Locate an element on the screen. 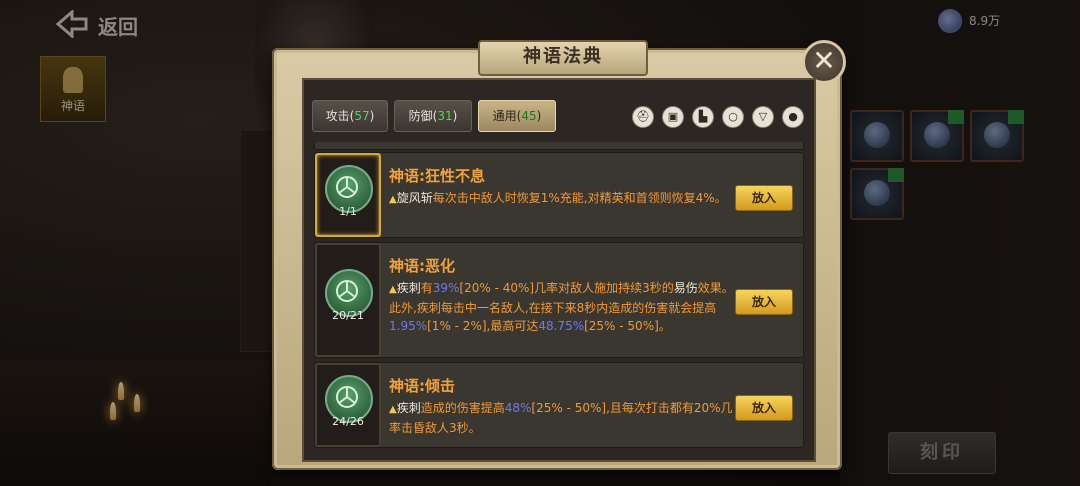 Image resolution: width=1080 pixels, height=486 pixels. inscription-title: 神语:恶化 is located at coordinates (422, 266).